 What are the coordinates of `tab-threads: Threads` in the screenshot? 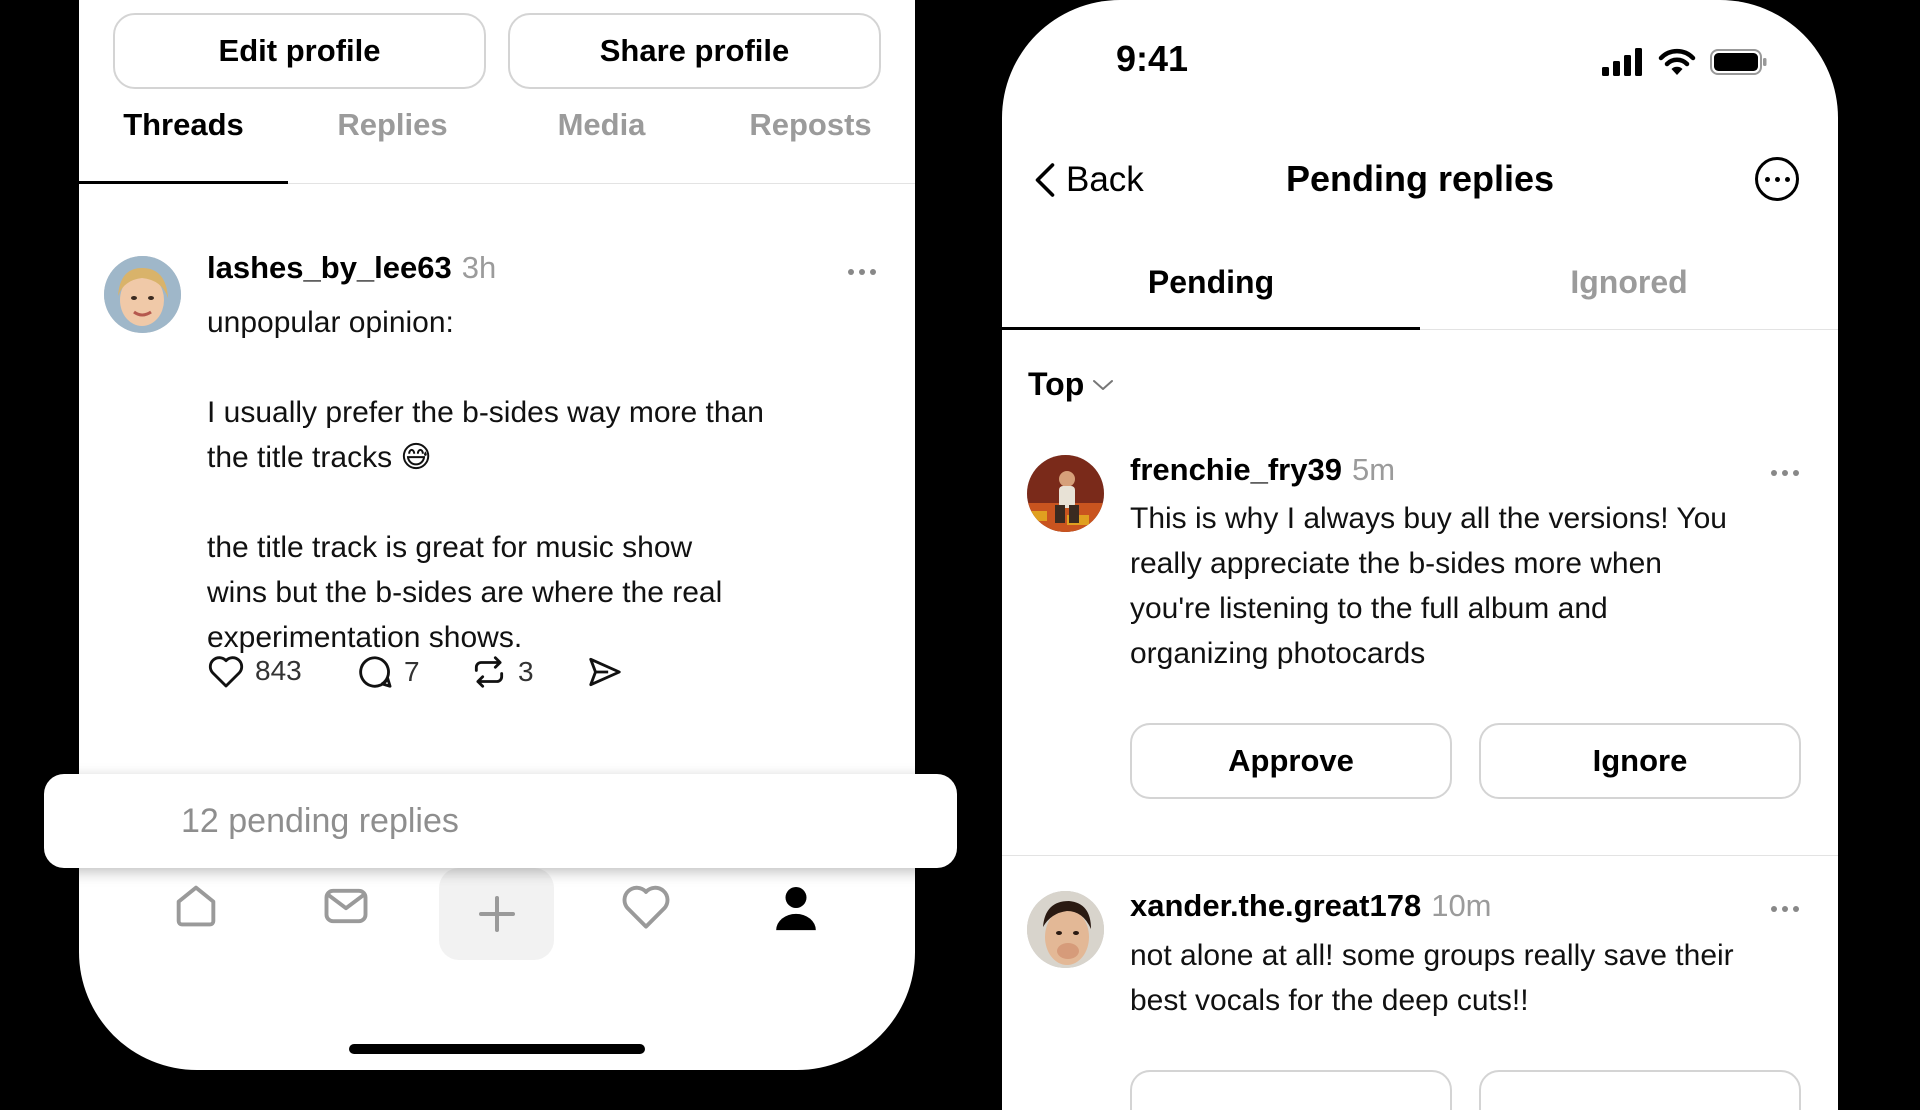 It's located at (183, 125).